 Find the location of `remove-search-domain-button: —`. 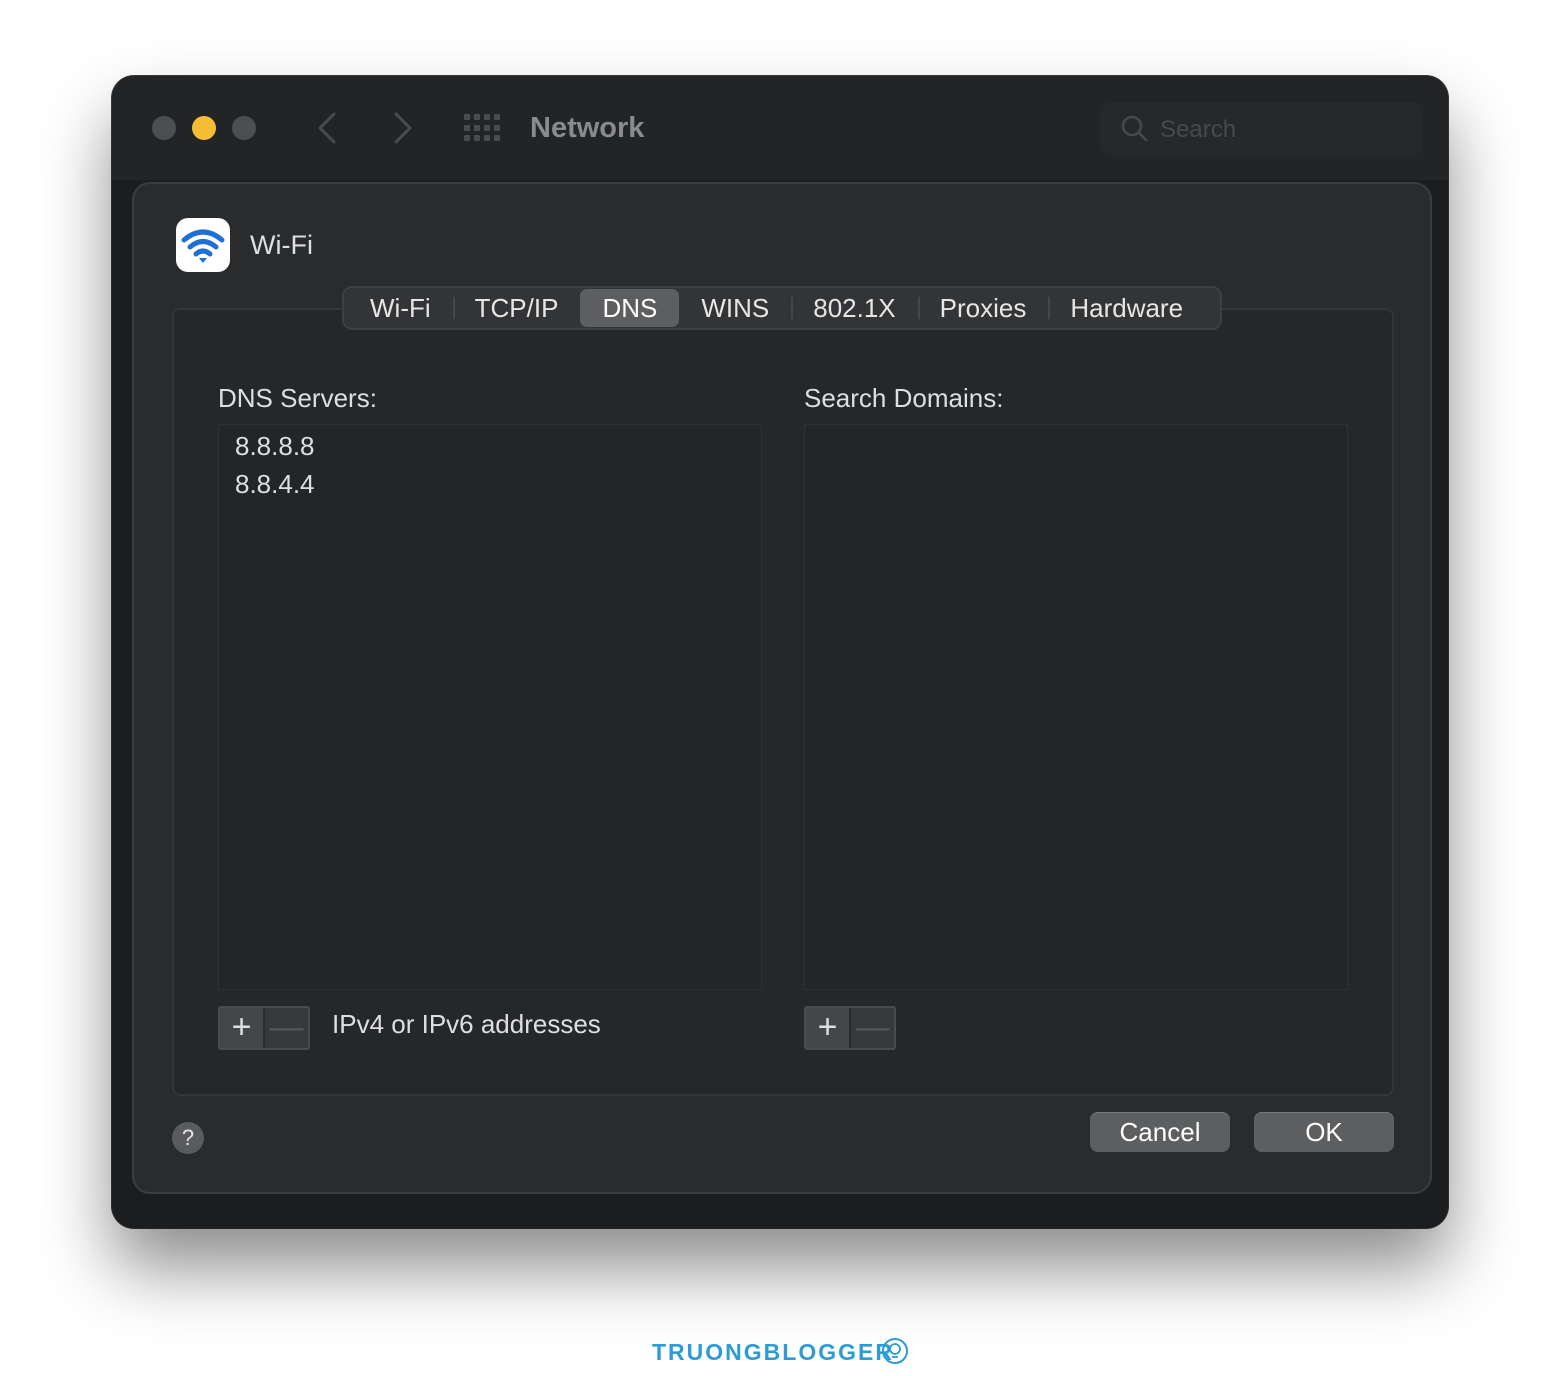

remove-search-domain-button: — is located at coordinates (872, 1028).